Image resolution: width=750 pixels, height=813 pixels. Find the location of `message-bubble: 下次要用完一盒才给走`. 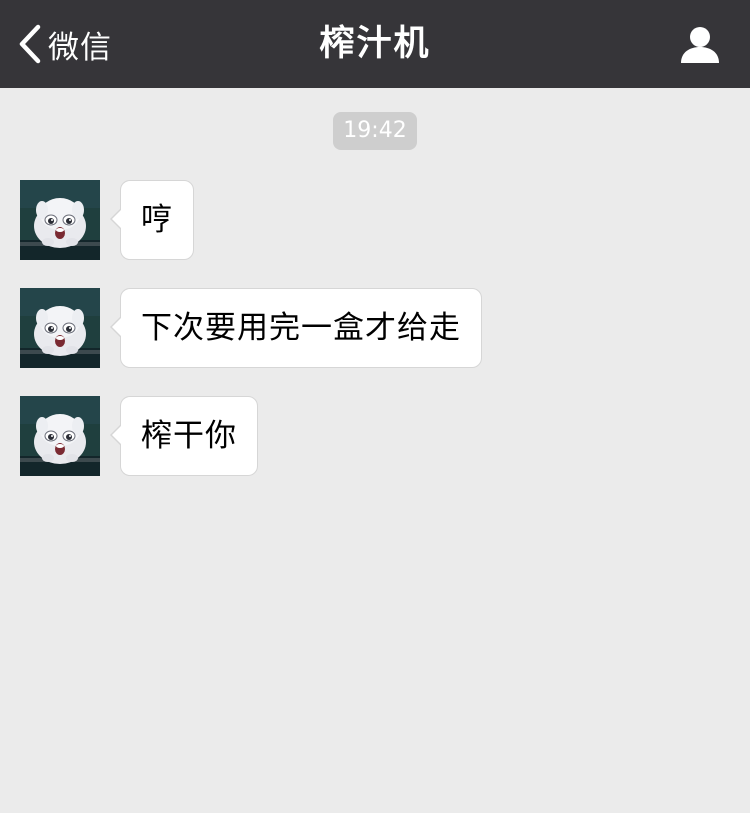

message-bubble: 下次要用完一盒才给走 is located at coordinates (296, 328).